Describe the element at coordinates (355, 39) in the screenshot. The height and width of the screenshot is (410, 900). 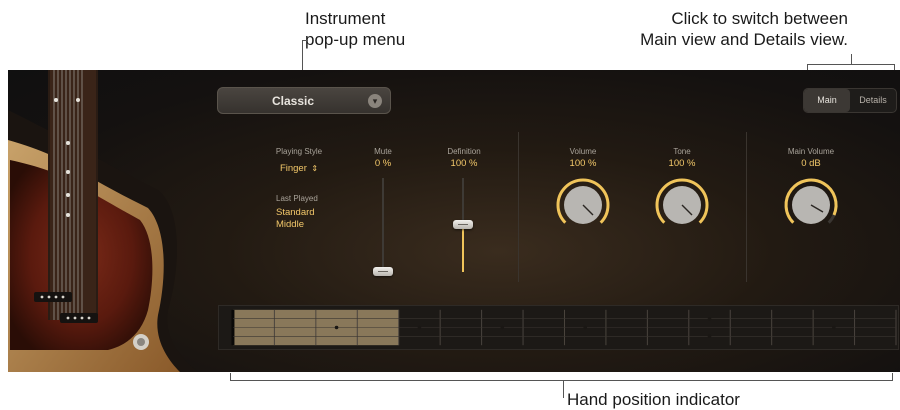
I see `instrument-callout-line2: pop-up menu` at that location.